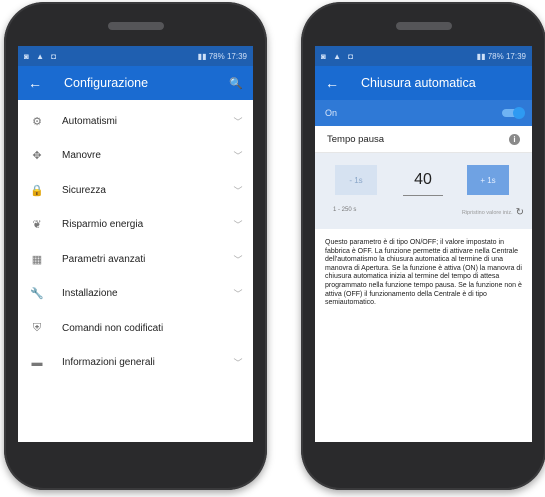 Image resolution: width=545 pixels, height=497 pixels. I want to click on switch-knob, so click(519, 113).